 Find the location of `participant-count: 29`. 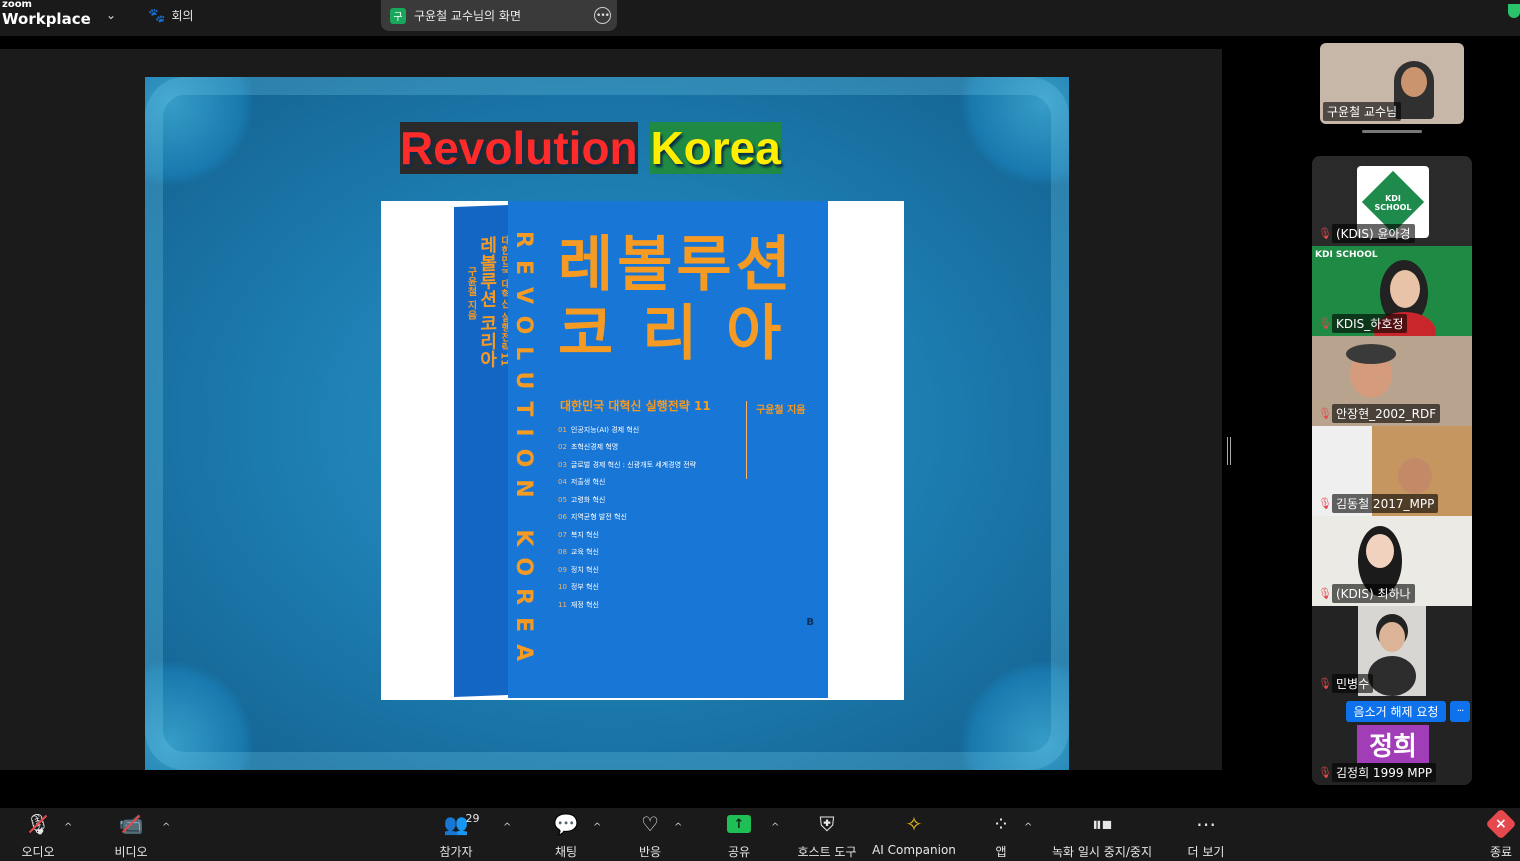

participant-count: 29 is located at coordinates (472, 818).